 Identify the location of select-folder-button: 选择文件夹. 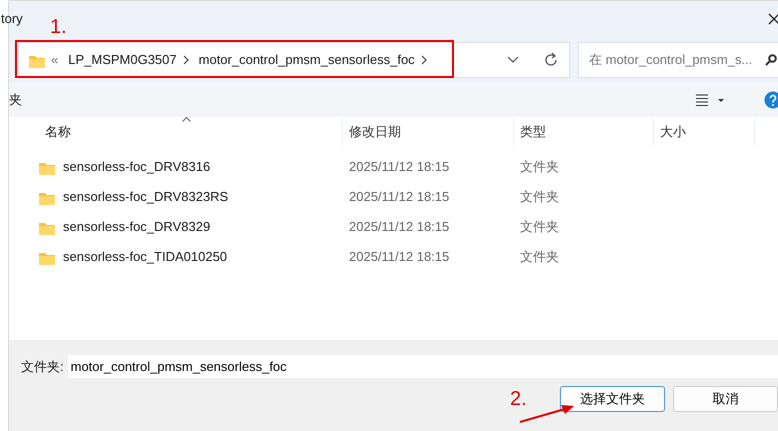
(612, 399).